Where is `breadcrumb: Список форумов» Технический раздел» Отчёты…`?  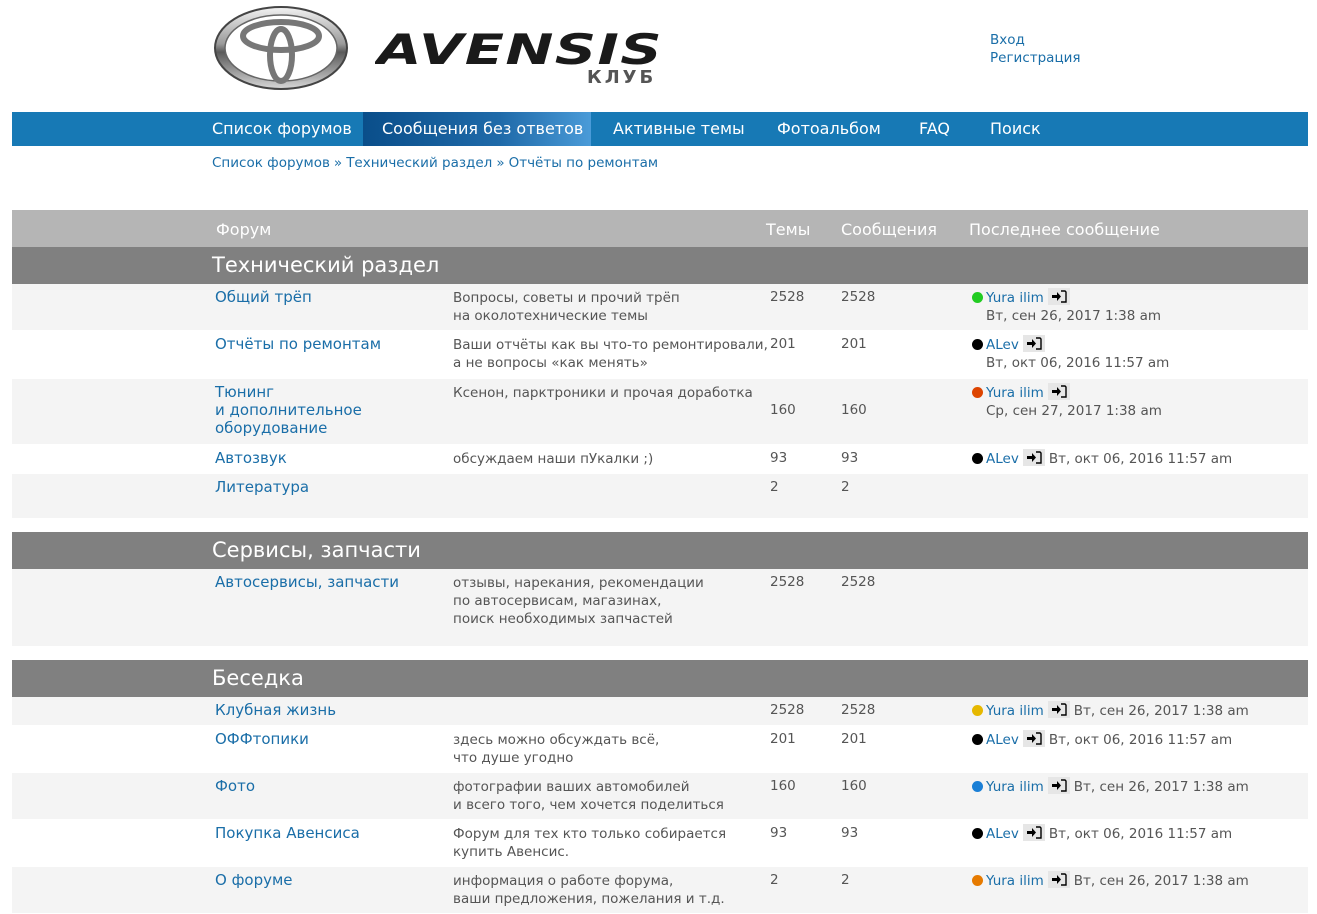 breadcrumb: Список форумов» Технический раздел» Отчёты… is located at coordinates (435, 163).